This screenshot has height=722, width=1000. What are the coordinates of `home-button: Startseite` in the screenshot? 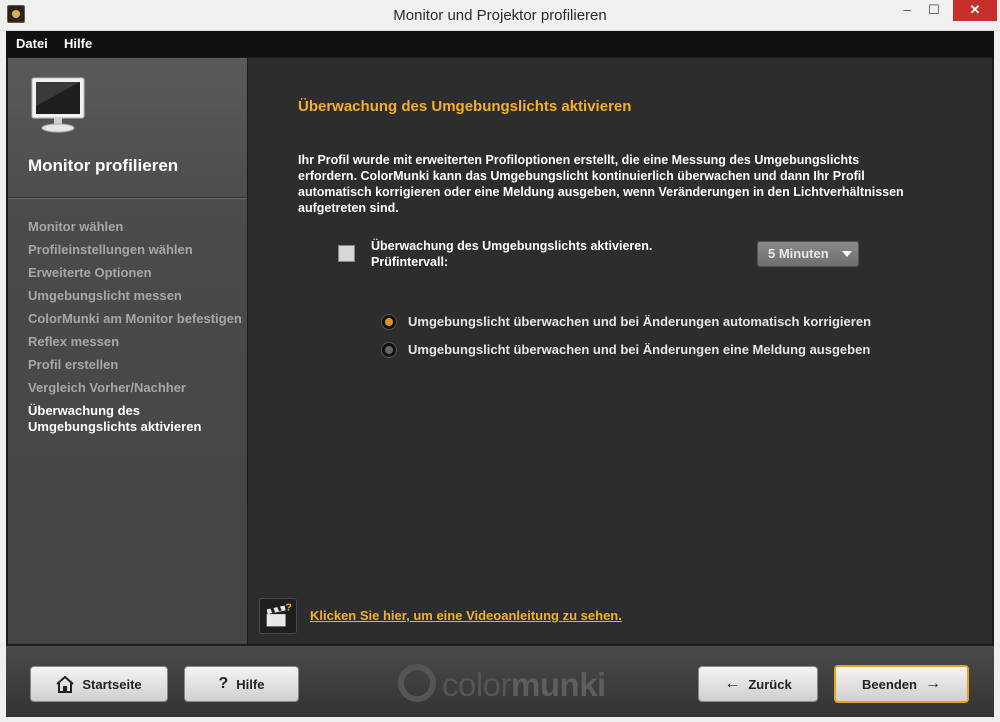 It's located at (99, 684).